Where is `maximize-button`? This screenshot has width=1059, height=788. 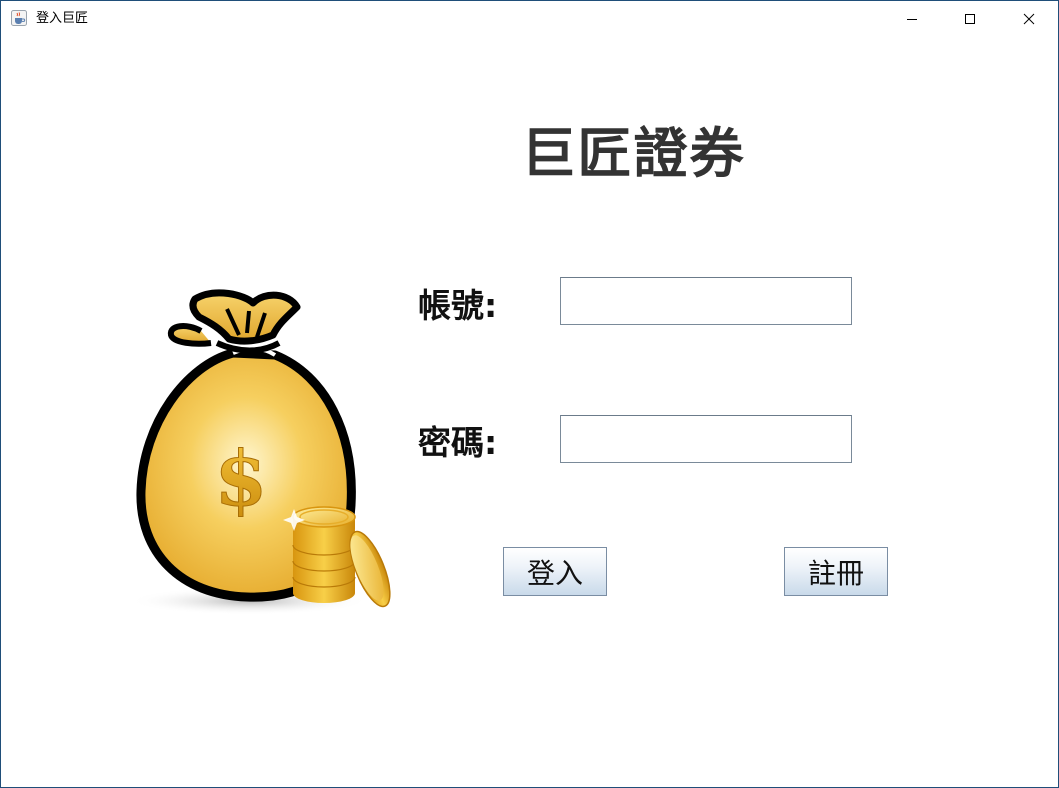
maximize-button is located at coordinates (970, 19).